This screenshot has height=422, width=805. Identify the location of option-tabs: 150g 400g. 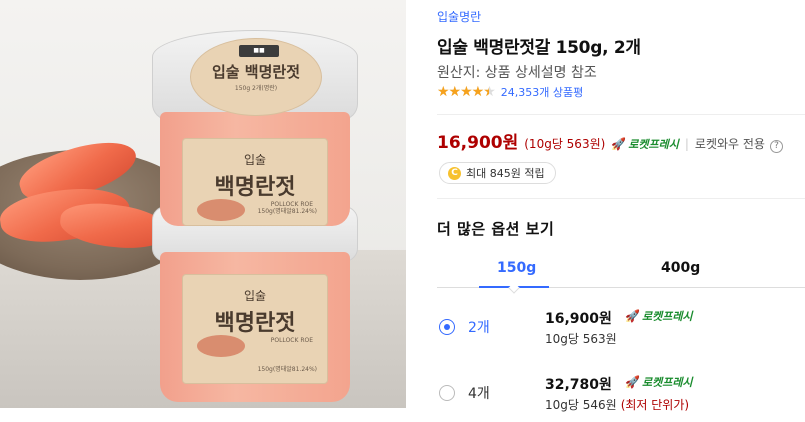
(621, 271).